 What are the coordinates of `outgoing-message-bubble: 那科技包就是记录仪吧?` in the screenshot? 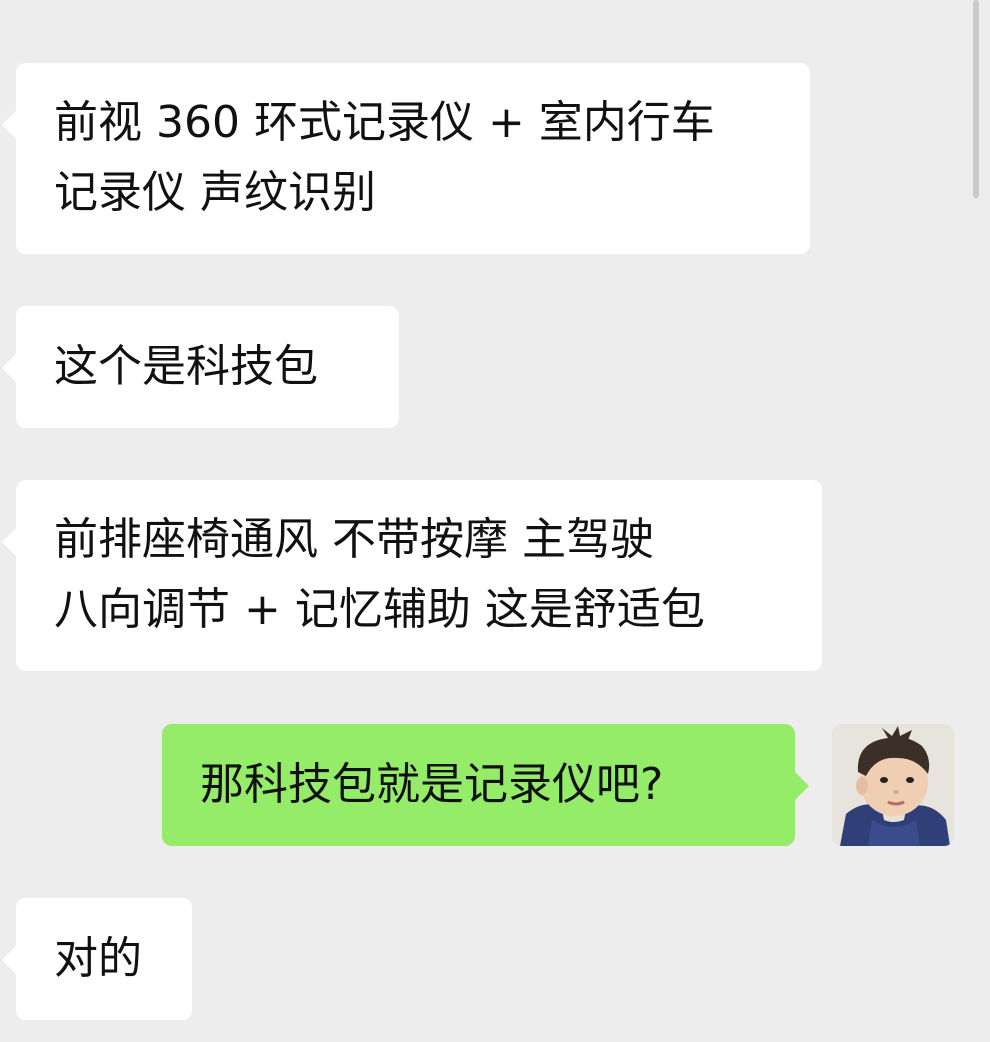 It's located at (485, 785).